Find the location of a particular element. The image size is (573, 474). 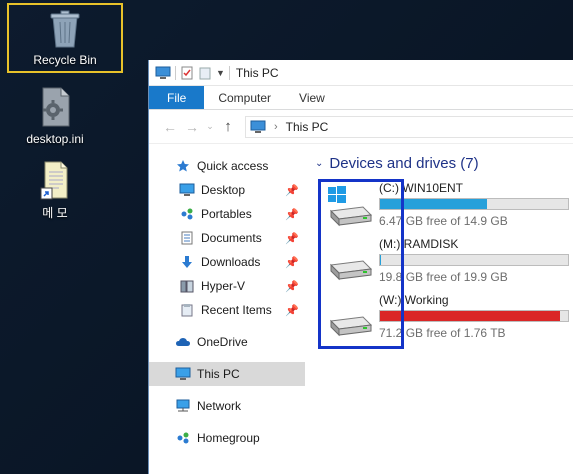

quick-access-toolbar: ▼ is located at coordinates (192, 72).